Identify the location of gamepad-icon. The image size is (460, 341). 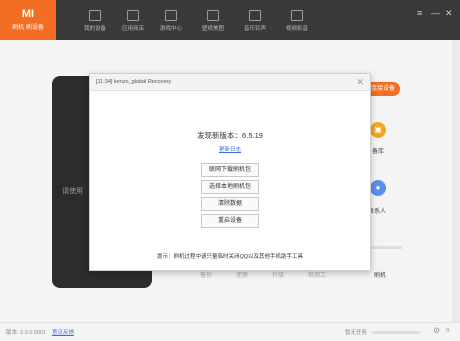
(171, 15).